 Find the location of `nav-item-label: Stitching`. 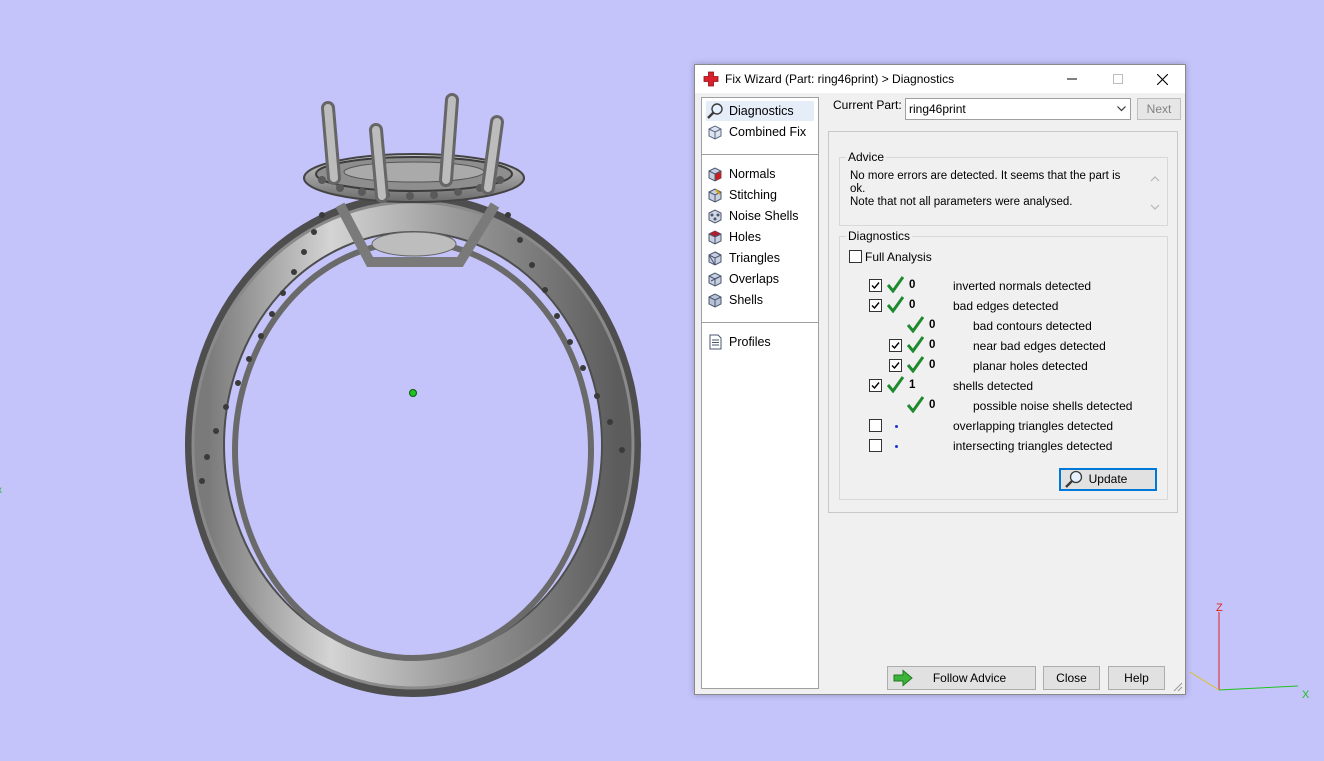

nav-item-label: Stitching is located at coordinates (753, 195).